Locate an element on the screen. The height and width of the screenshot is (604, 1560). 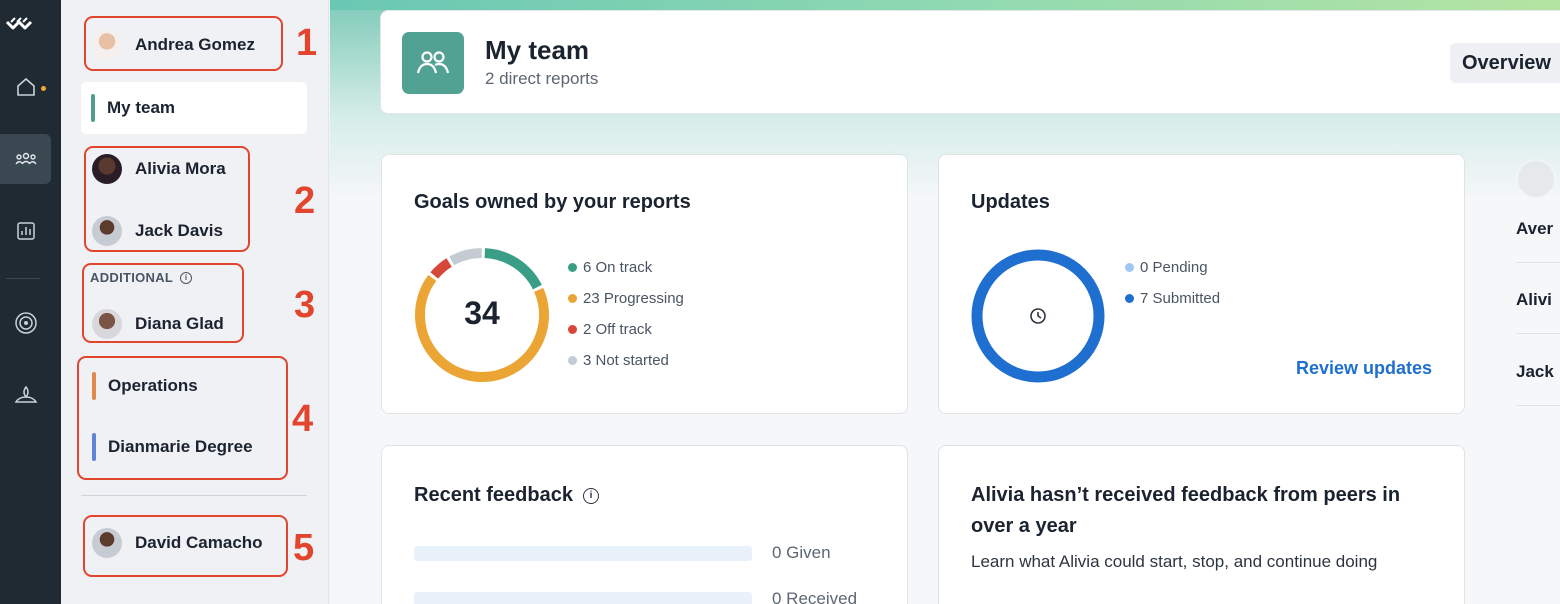
goal-icon is located at coordinates (25, 323).